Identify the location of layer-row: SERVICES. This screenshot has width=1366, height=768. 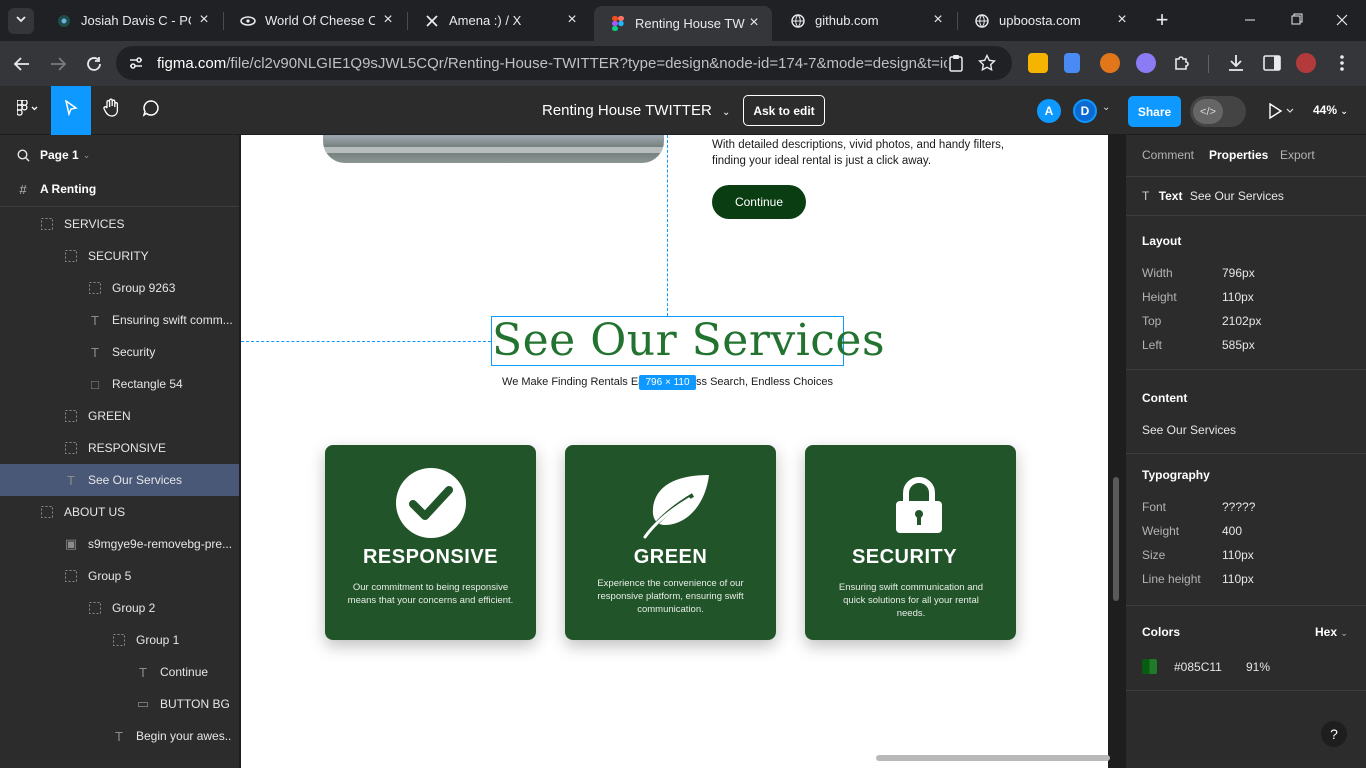
(119, 224).